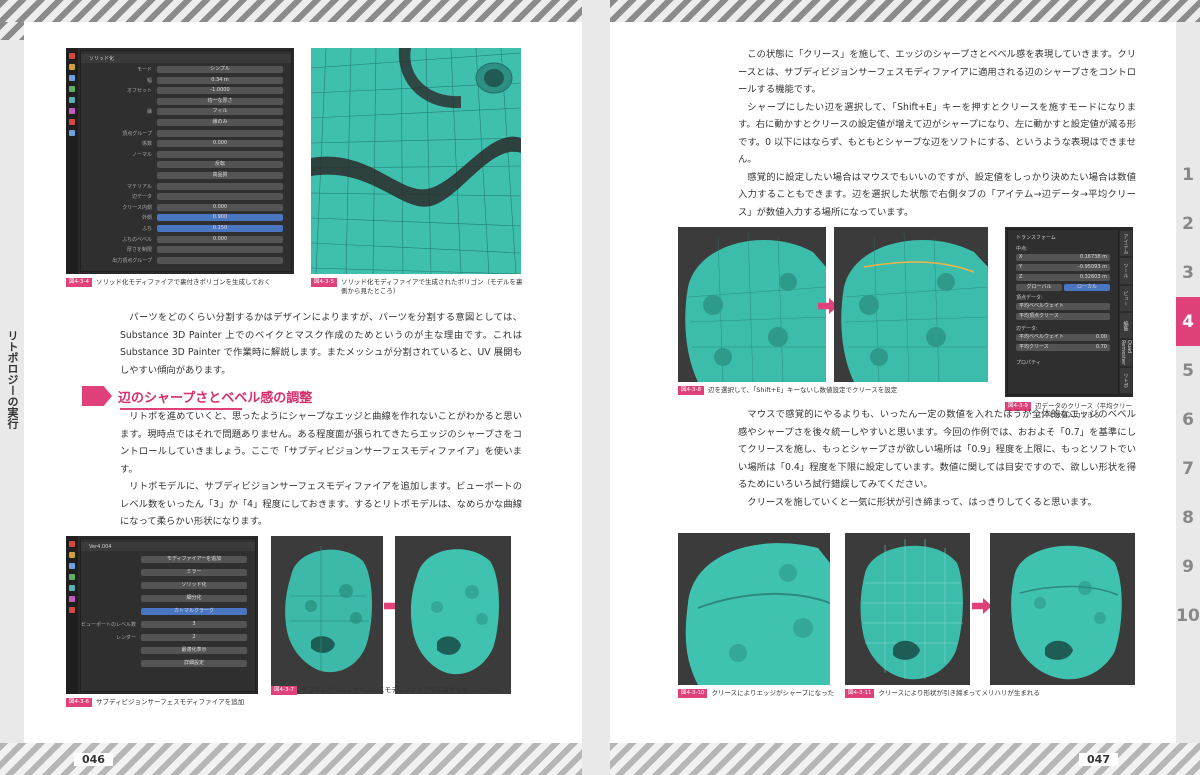 This screenshot has height=775, width=1200. I want to click on teal-mesh-illustration, so click(416, 161).